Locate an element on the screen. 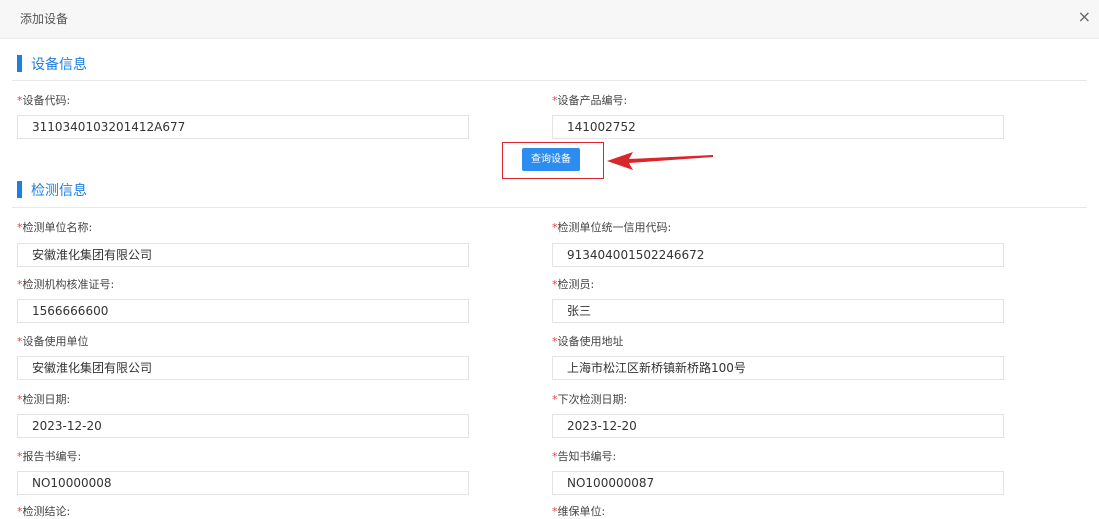  inspect-date-label: *检测日期: is located at coordinates (44, 399).